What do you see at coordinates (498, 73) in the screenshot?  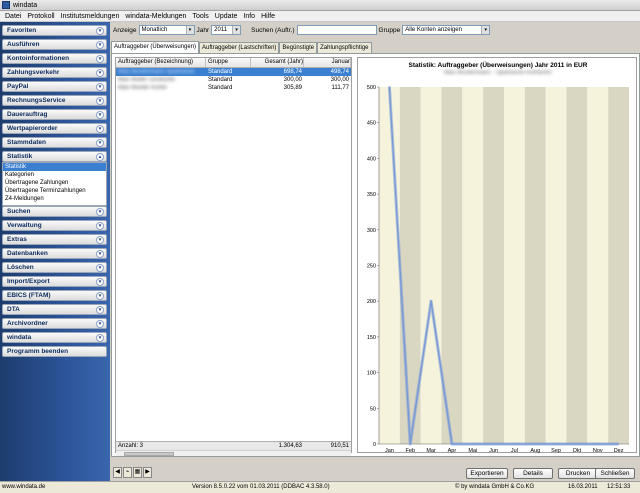 I see `chart-subtitle: Max Mustermann - Sparkasse KölnBonn` at bounding box center [498, 73].